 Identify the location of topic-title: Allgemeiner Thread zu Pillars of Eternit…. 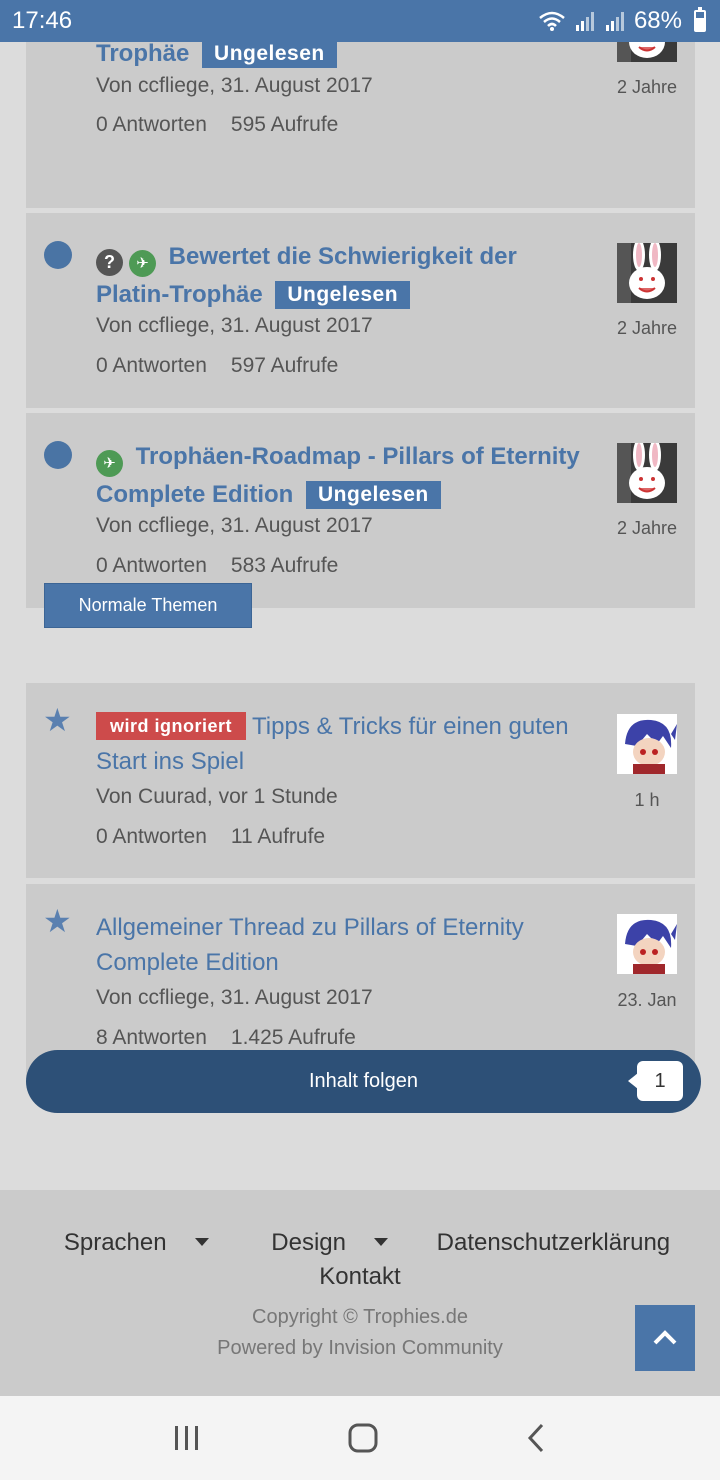
(346, 945).